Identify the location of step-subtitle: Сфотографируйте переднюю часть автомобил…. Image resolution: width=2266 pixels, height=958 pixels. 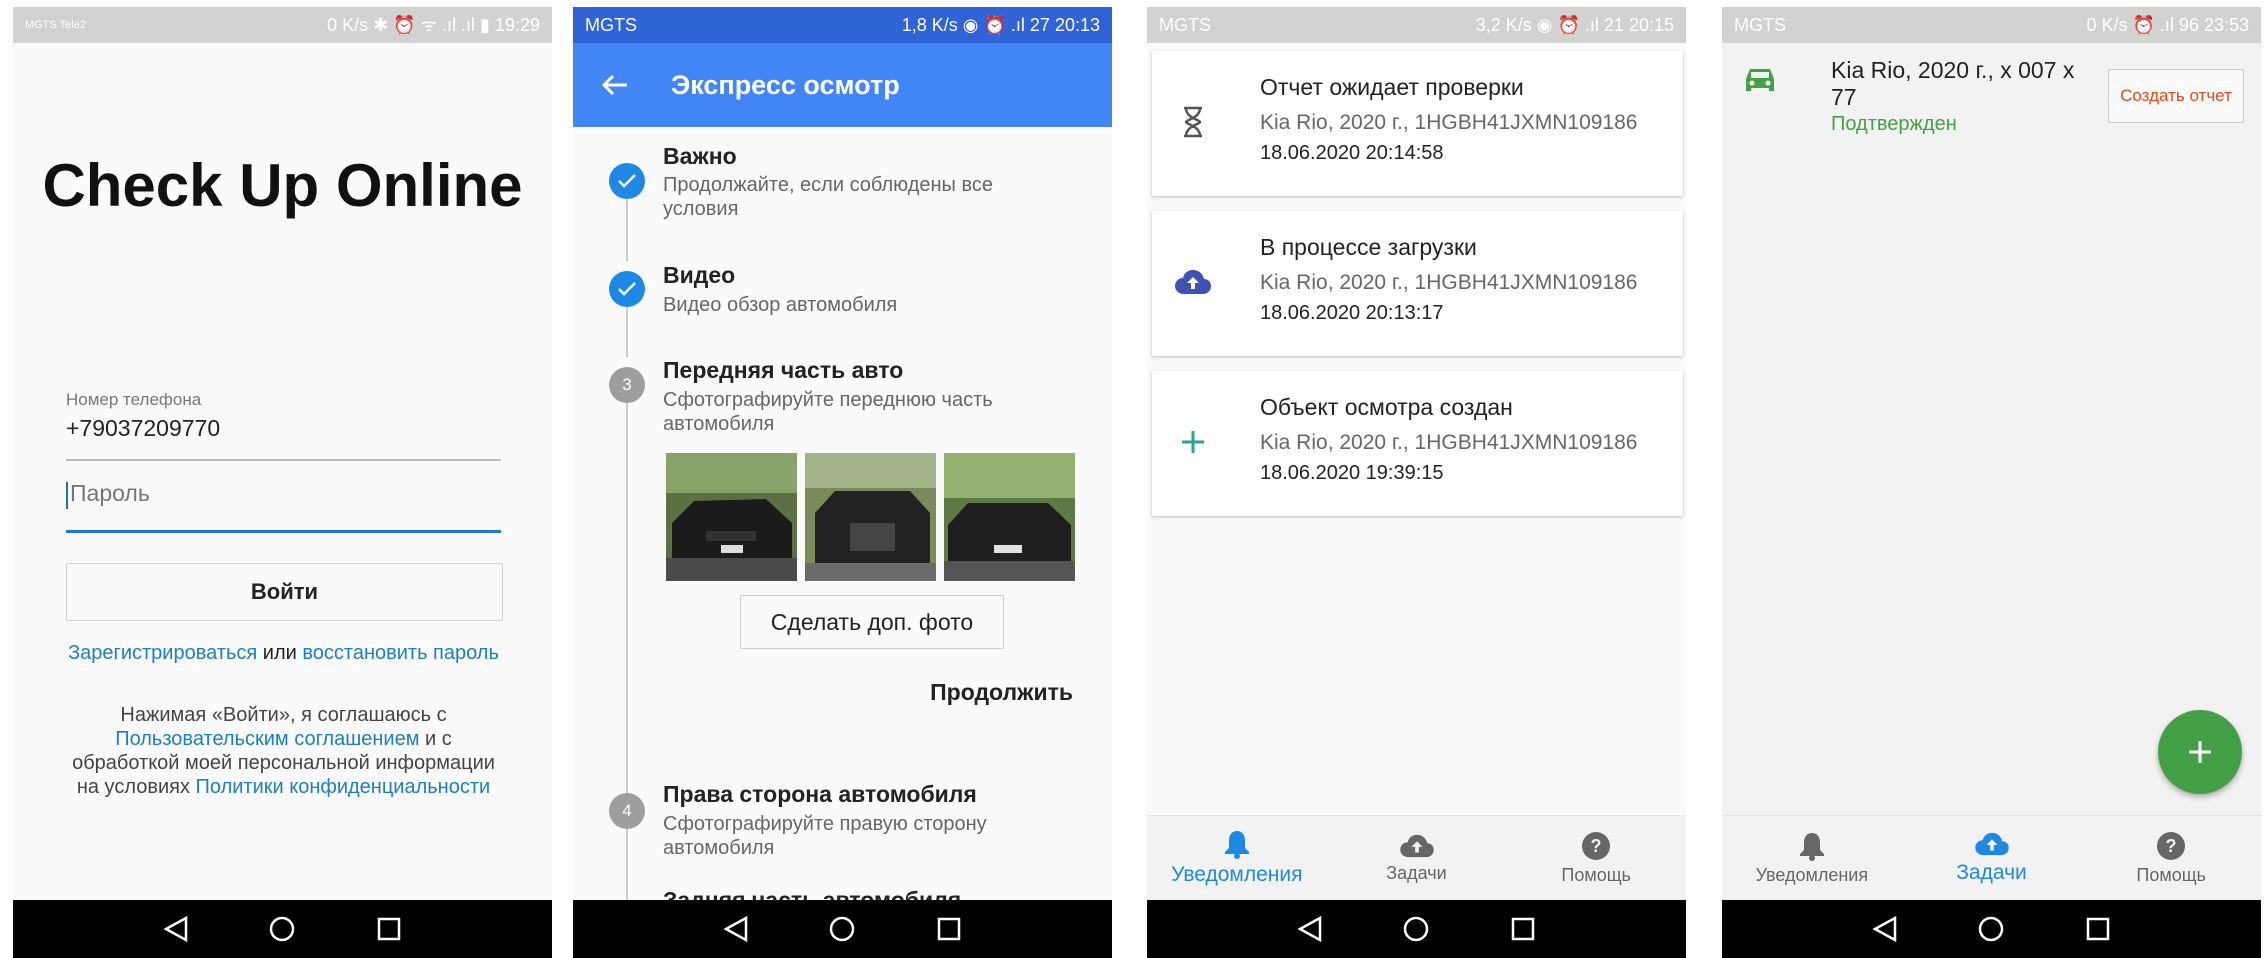
(828, 412).